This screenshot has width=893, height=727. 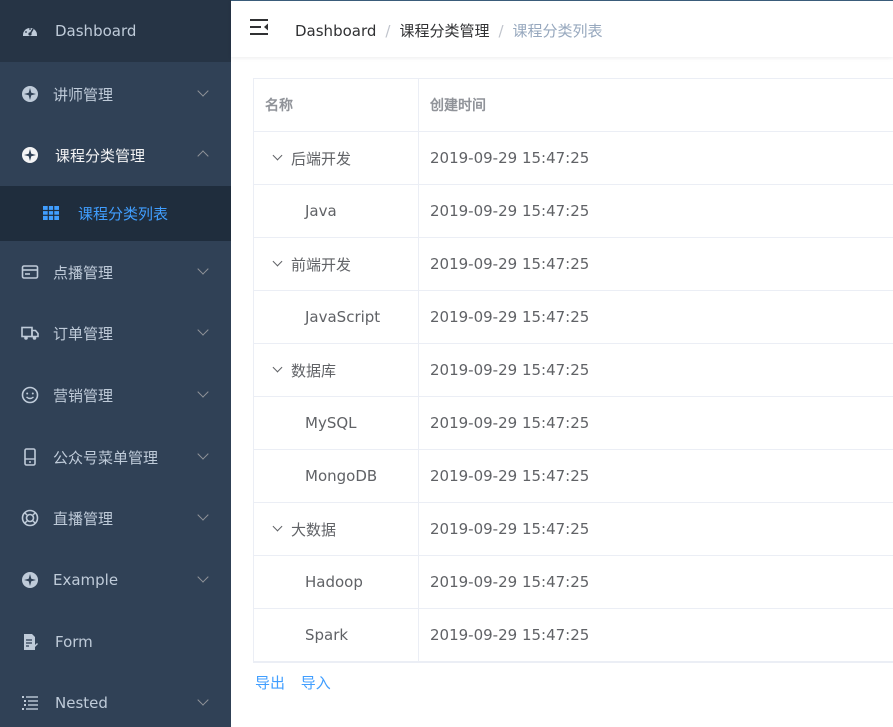 What do you see at coordinates (83, 333) in the screenshot?
I see `menu-label: 订单管理` at bounding box center [83, 333].